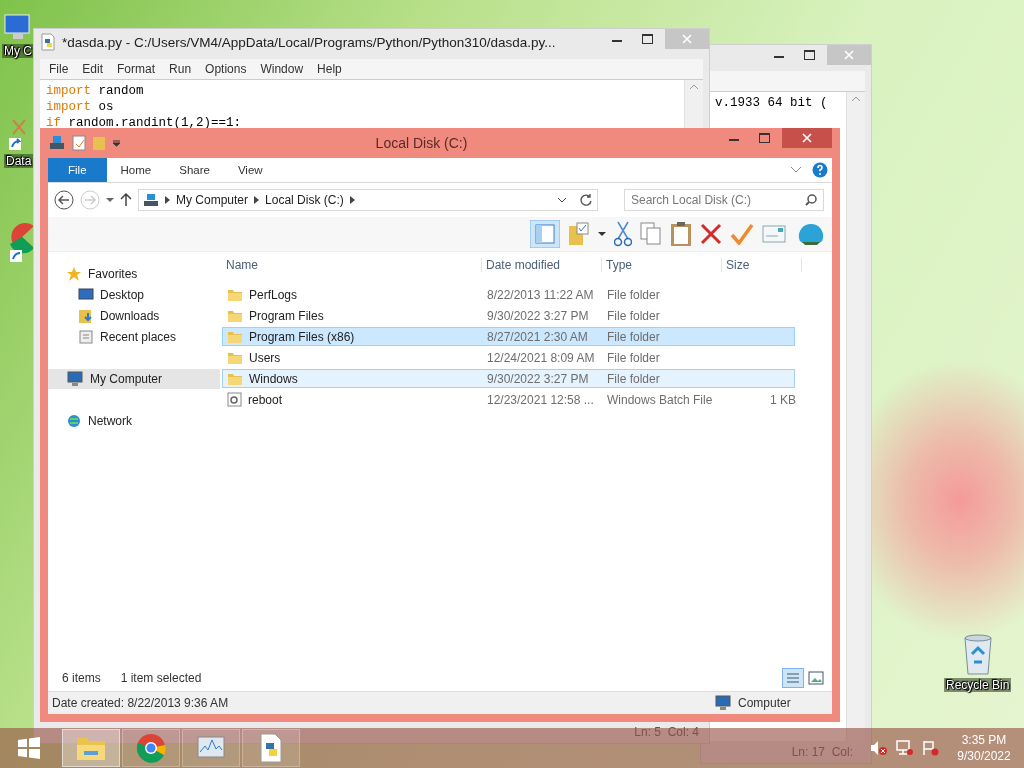 This screenshot has height=768, width=1024. I want to click on menu-item: Format, so click(136, 69).